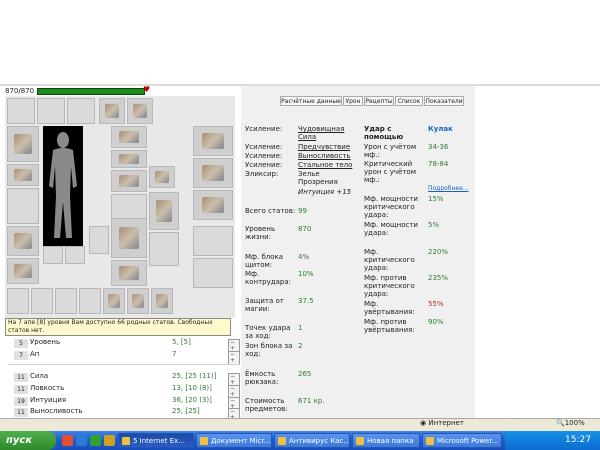  I want to click on start-button: пуск, so click(28, 440).